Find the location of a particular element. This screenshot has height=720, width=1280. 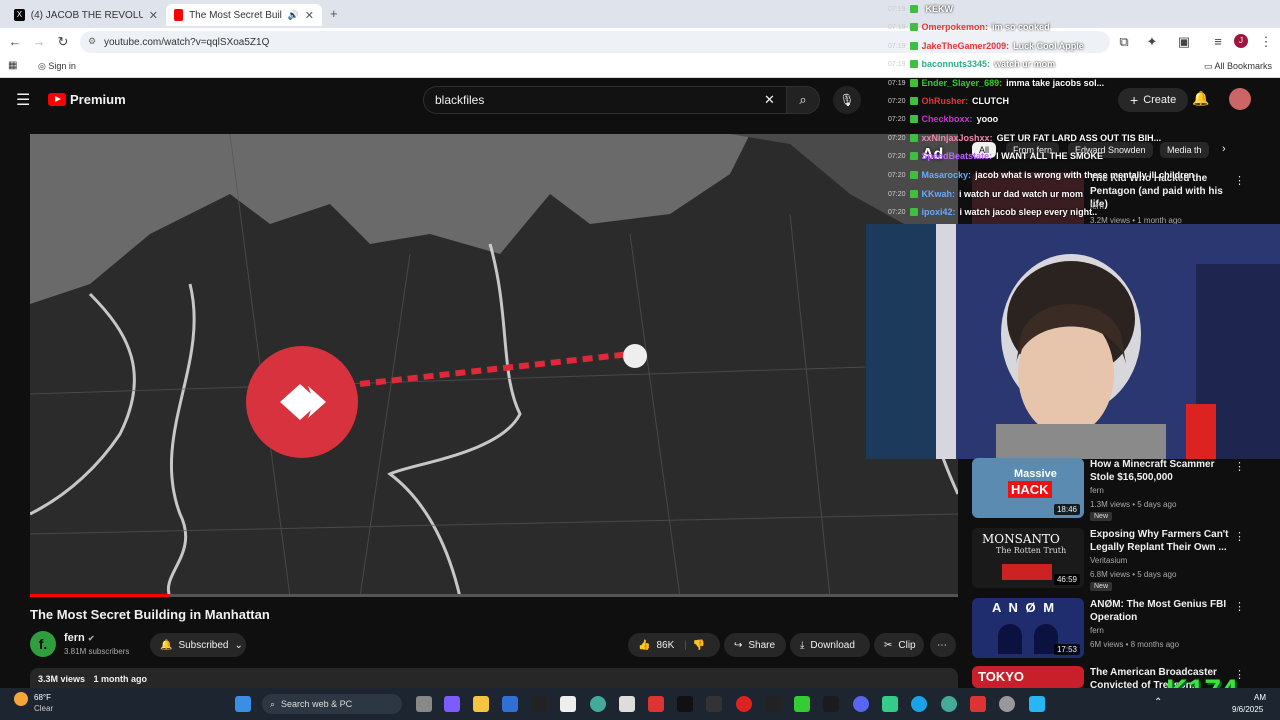

chat-message: 07:20 Checkboxx: yooo is located at coordinates (943, 119).